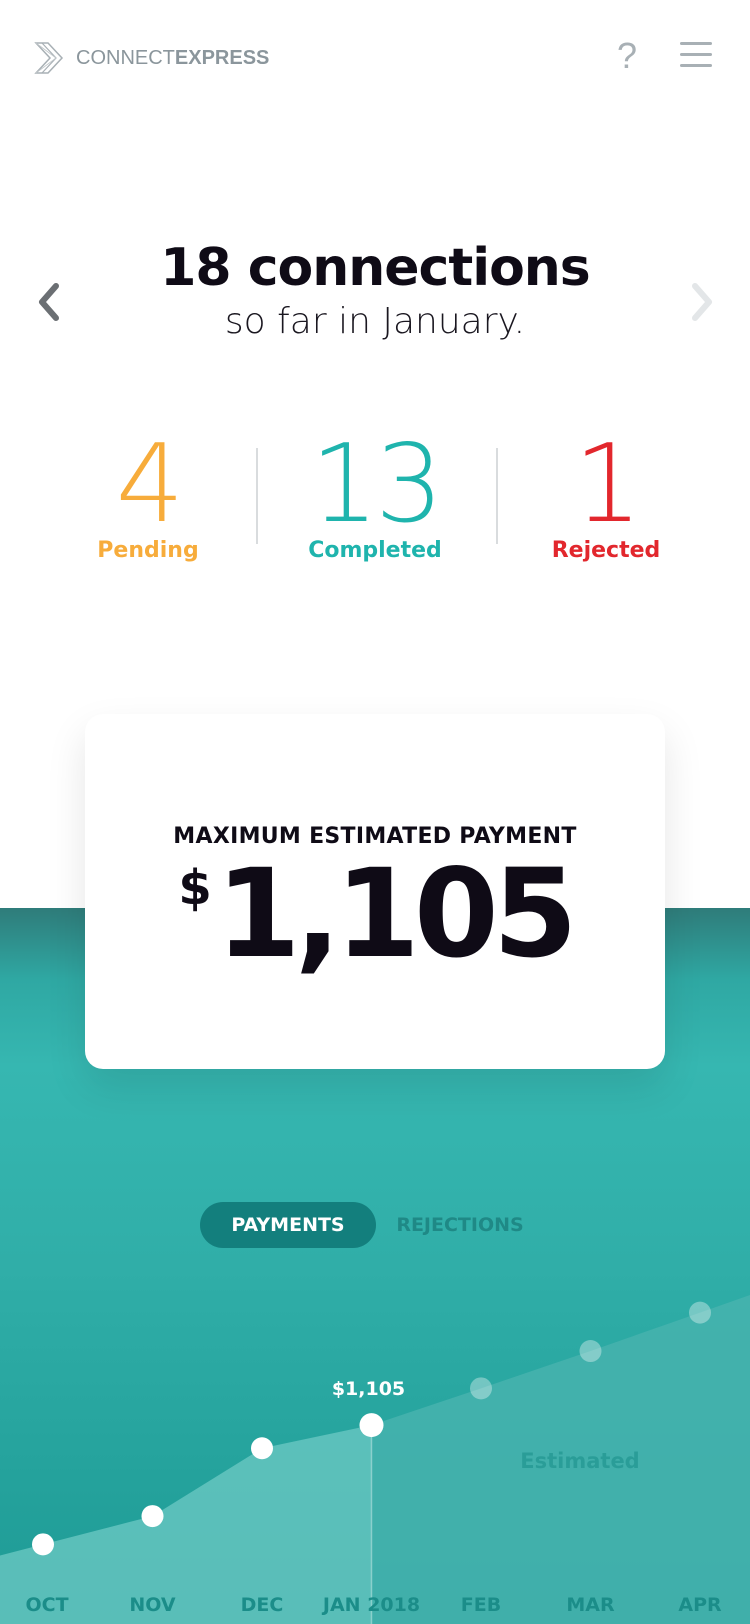  I want to click on menu-icon, so click(696, 55).